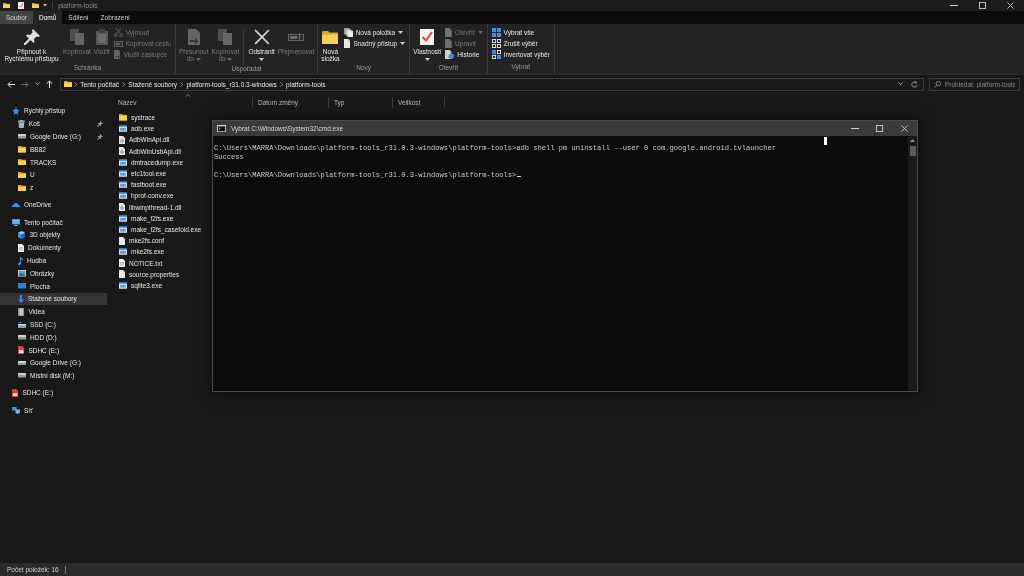  I want to click on up-arrow-icon, so click(49, 84).